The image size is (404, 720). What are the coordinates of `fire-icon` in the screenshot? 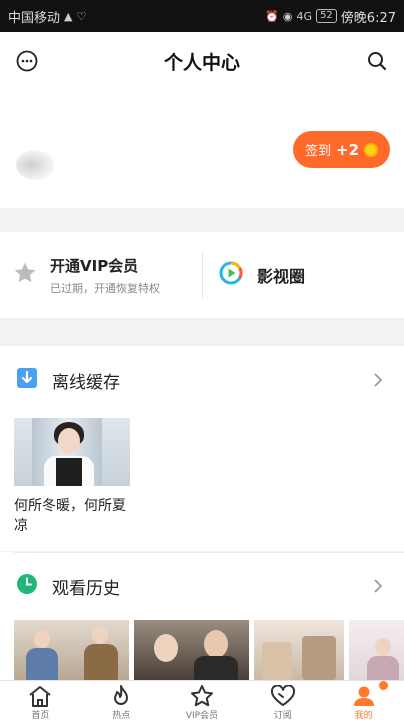 It's located at (121, 698).